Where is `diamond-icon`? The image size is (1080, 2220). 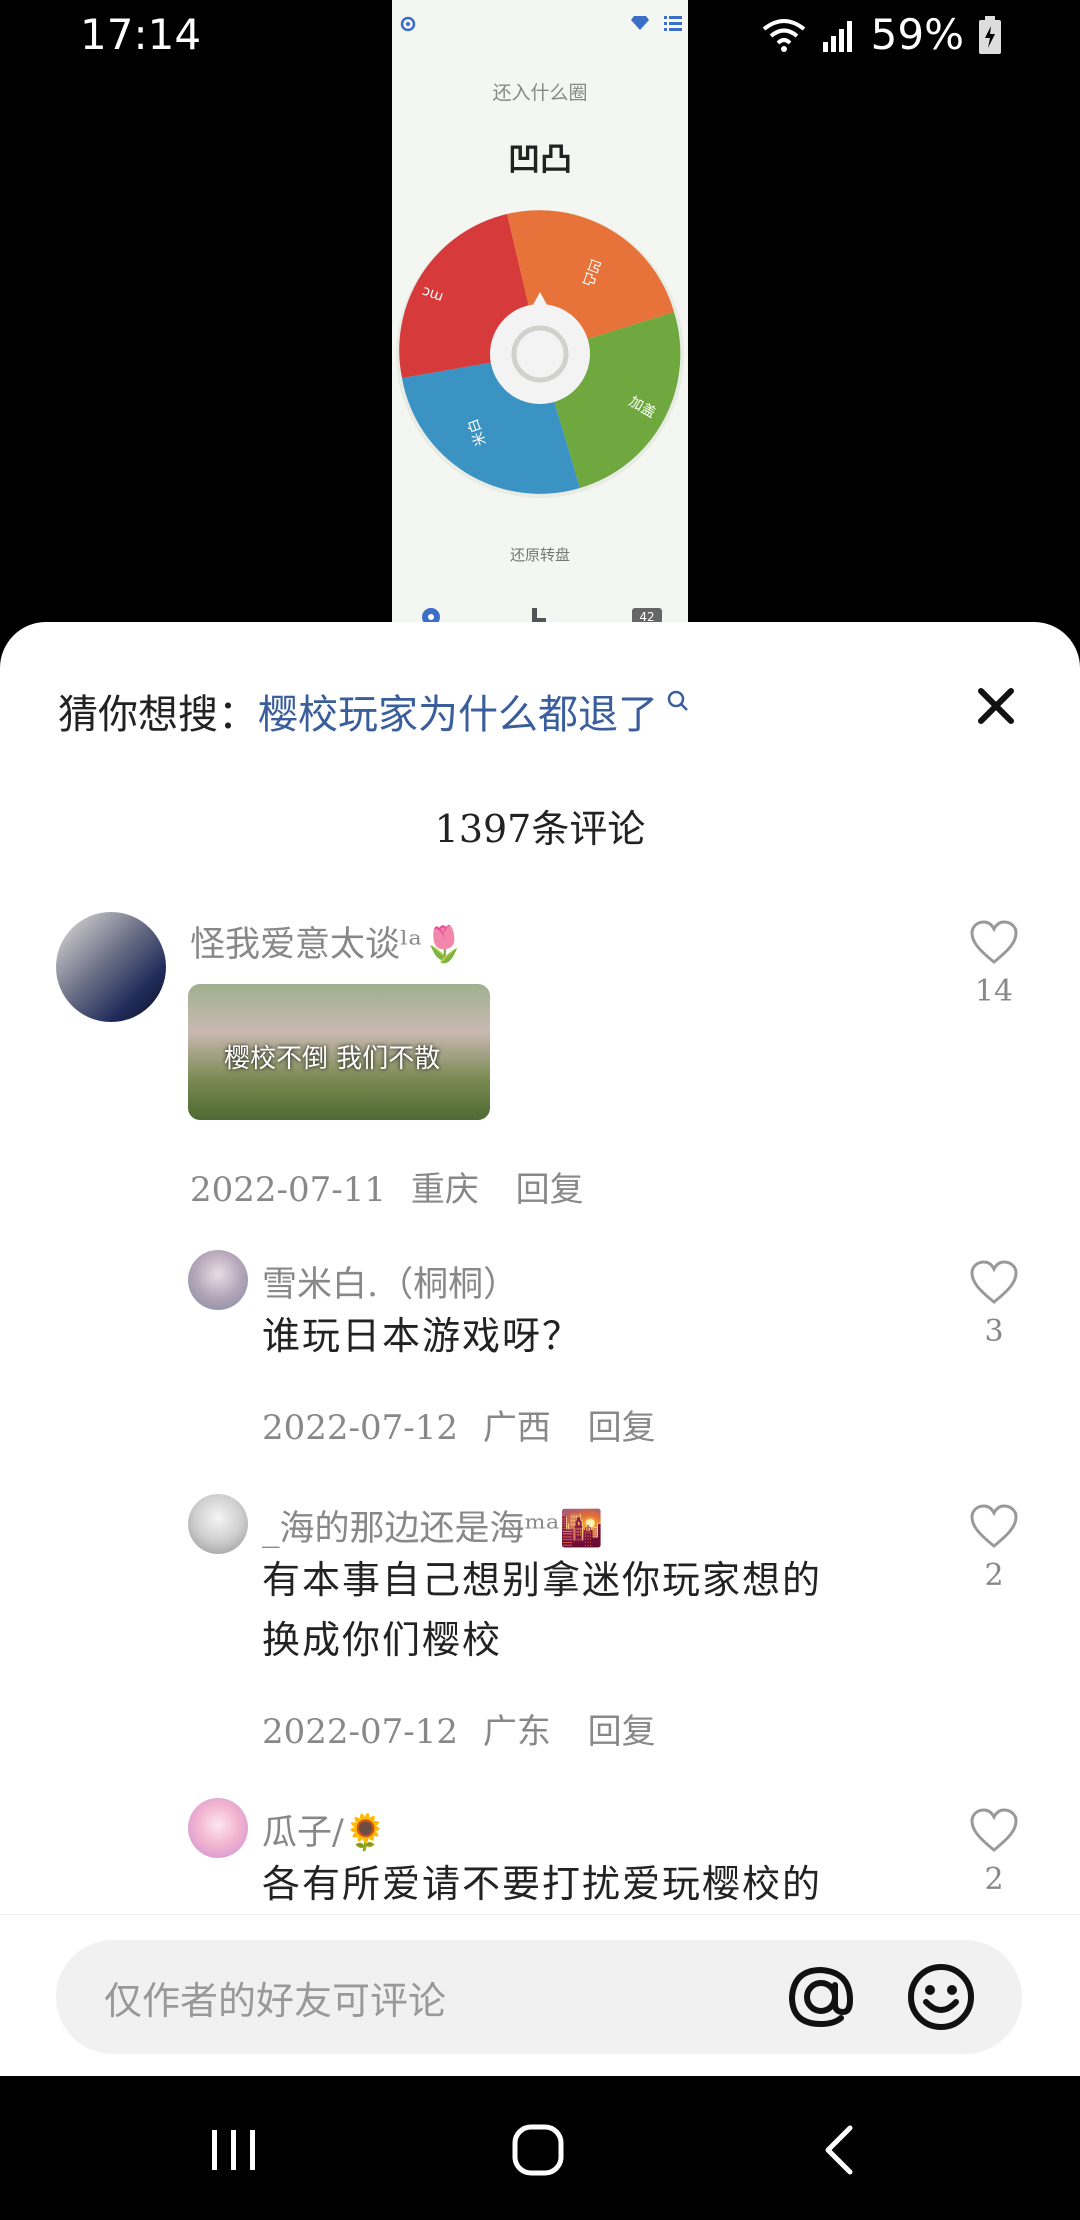 diamond-icon is located at coordinates (640, 23).